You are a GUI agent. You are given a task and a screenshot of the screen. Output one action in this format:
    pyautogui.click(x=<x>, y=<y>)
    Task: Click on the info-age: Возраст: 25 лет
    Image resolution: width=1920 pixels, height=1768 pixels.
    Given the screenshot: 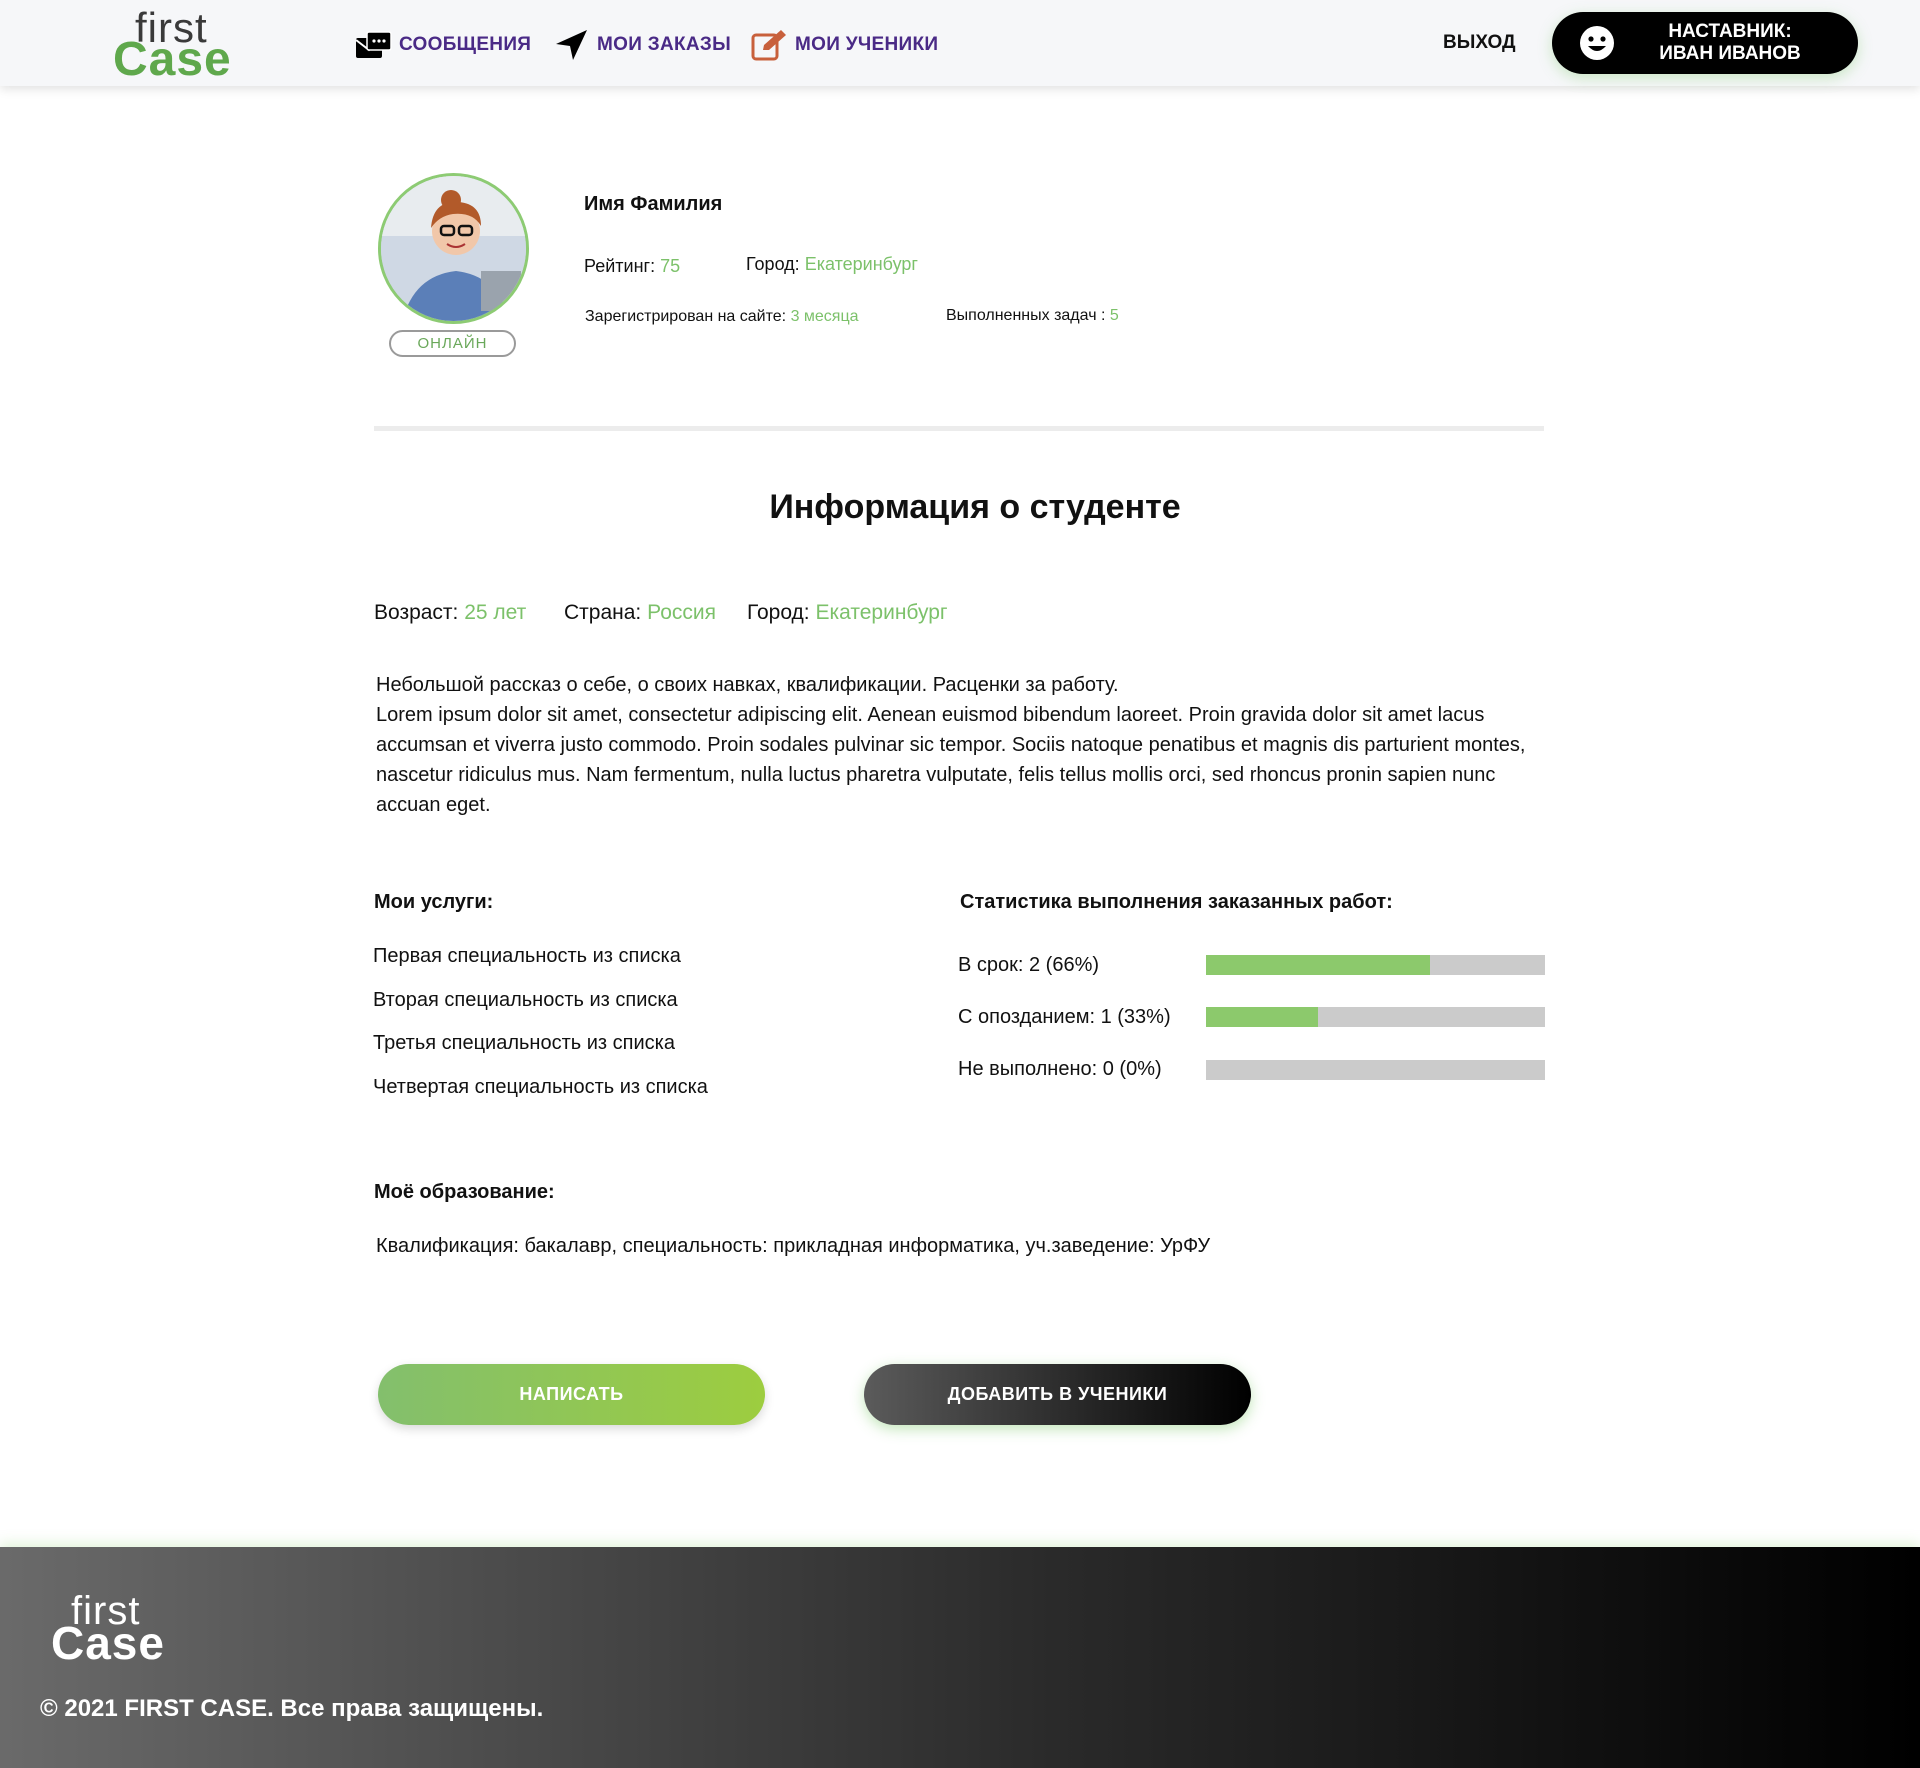 What is the action you would take?
    pyautogui.click(x=450, y=613)
    